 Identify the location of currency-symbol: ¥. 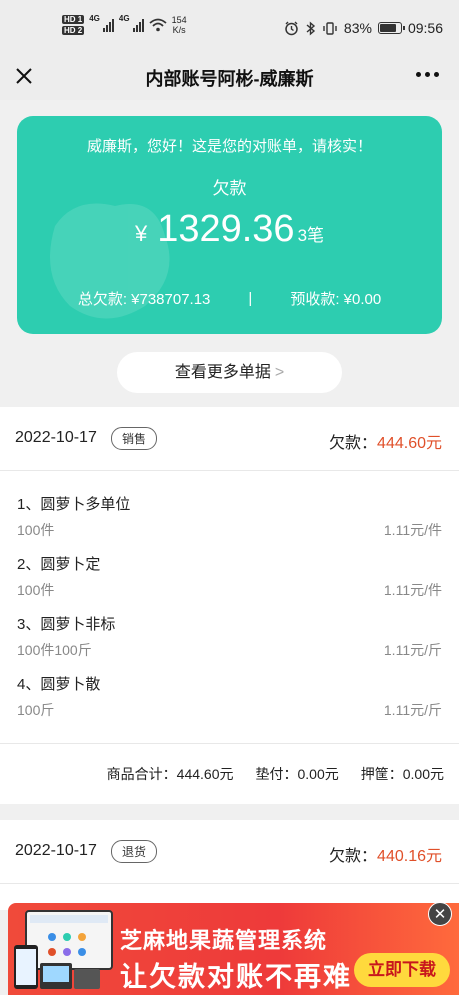
(141, 233).